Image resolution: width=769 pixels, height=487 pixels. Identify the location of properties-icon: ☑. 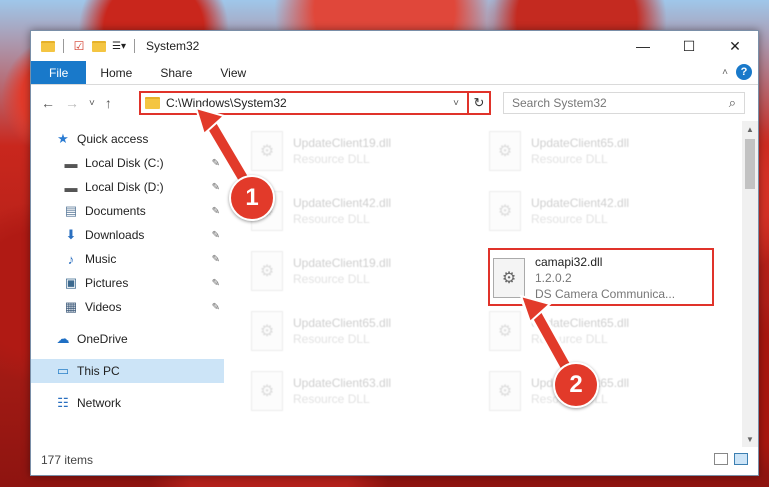
(79, 46).